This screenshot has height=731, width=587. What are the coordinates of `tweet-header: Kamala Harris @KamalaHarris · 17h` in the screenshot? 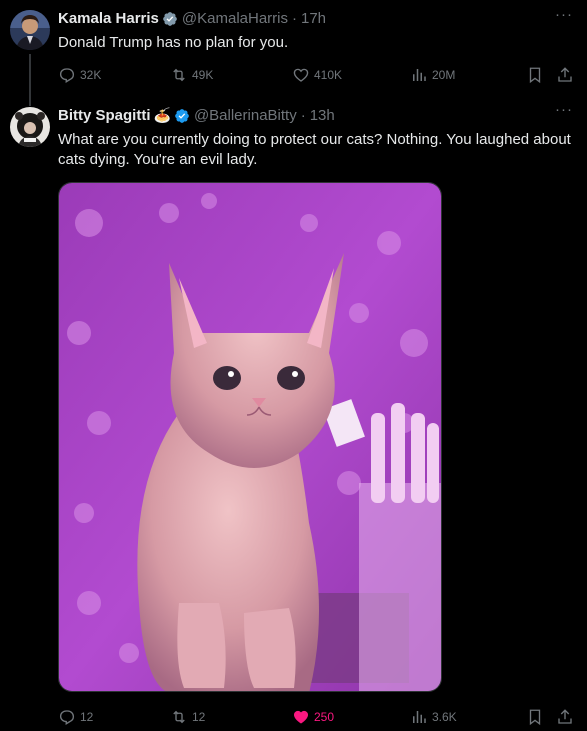 It's located at (192, 18).